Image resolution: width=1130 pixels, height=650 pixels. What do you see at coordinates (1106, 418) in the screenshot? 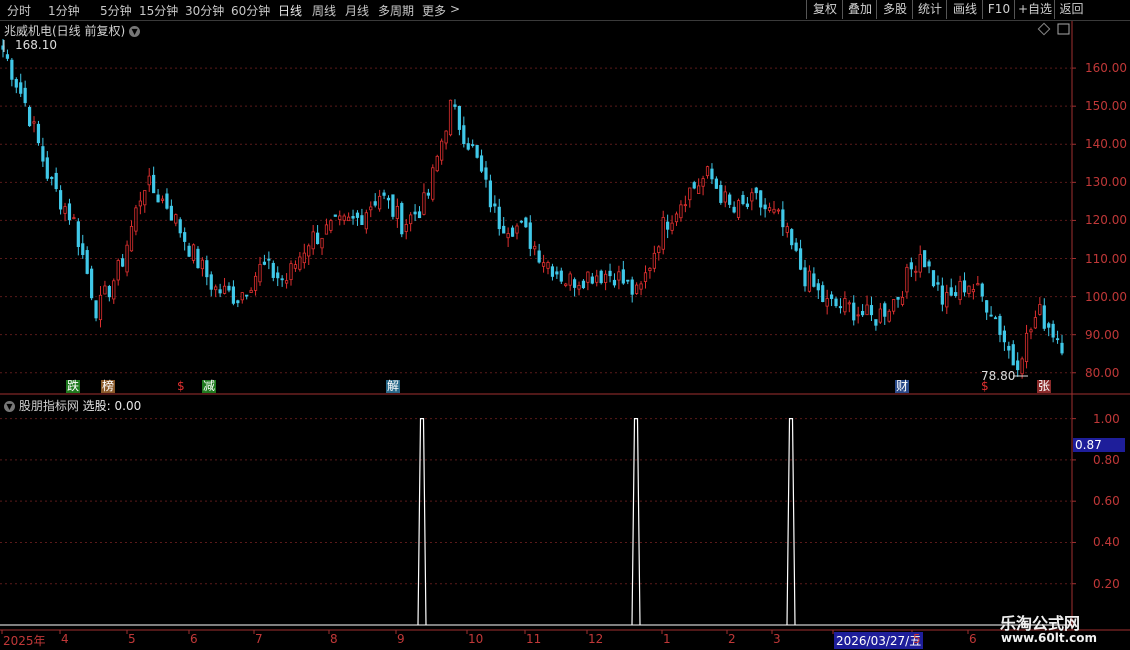
I see `indicator-axis-label-0: 1.00` at bounding box center [1106, 418].